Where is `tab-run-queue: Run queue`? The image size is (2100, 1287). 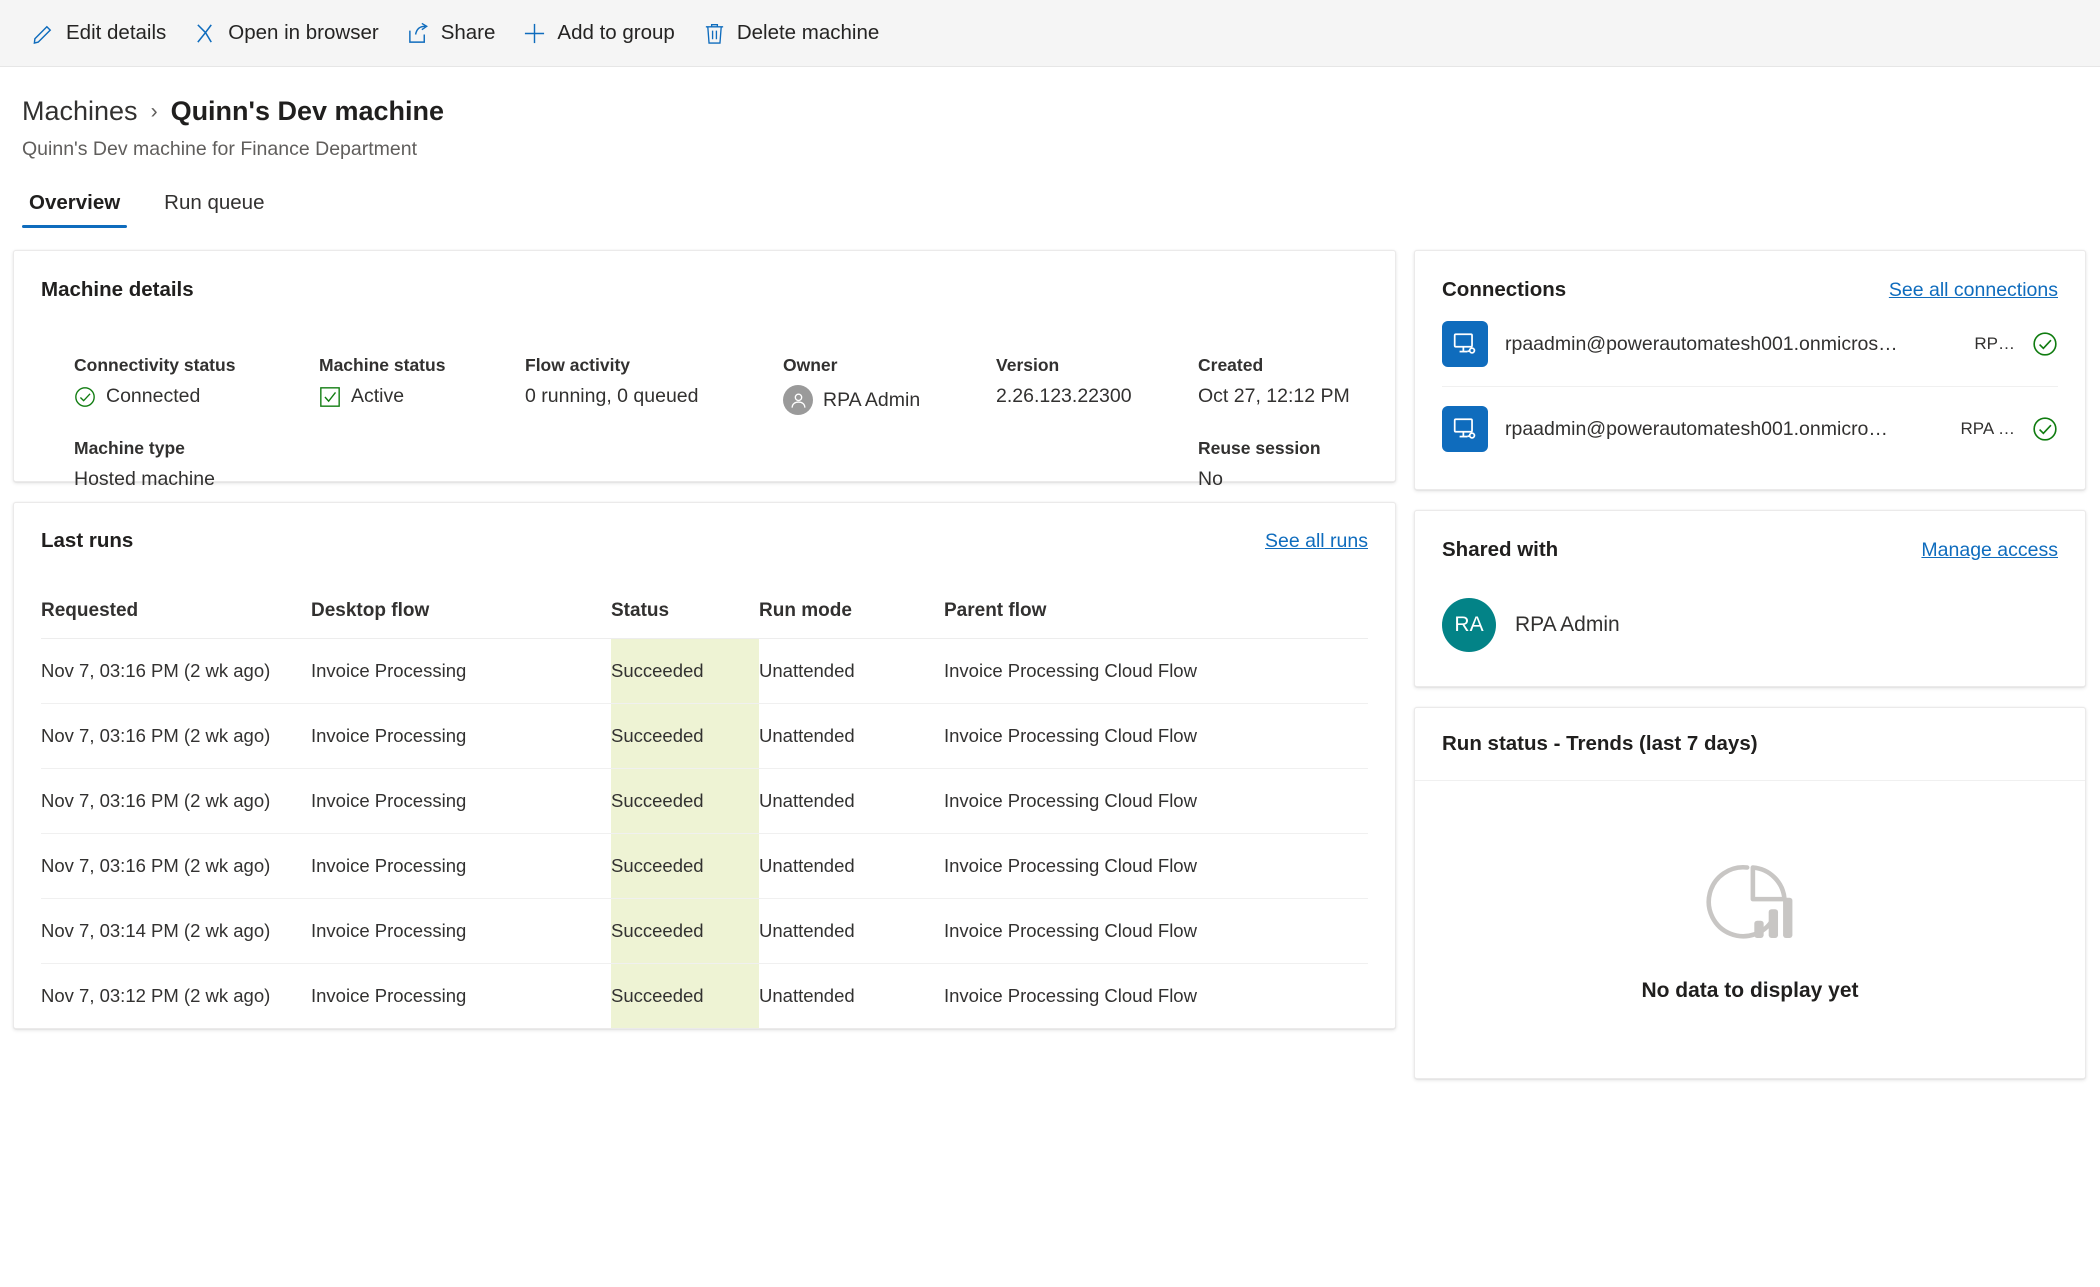
tab-run-queue: Run queue is located at coordinates (214, 207).